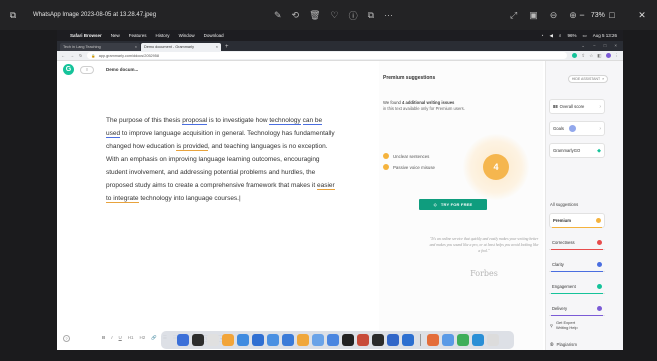  I want to click on category-engagement: Engagement, so click(577, 286).